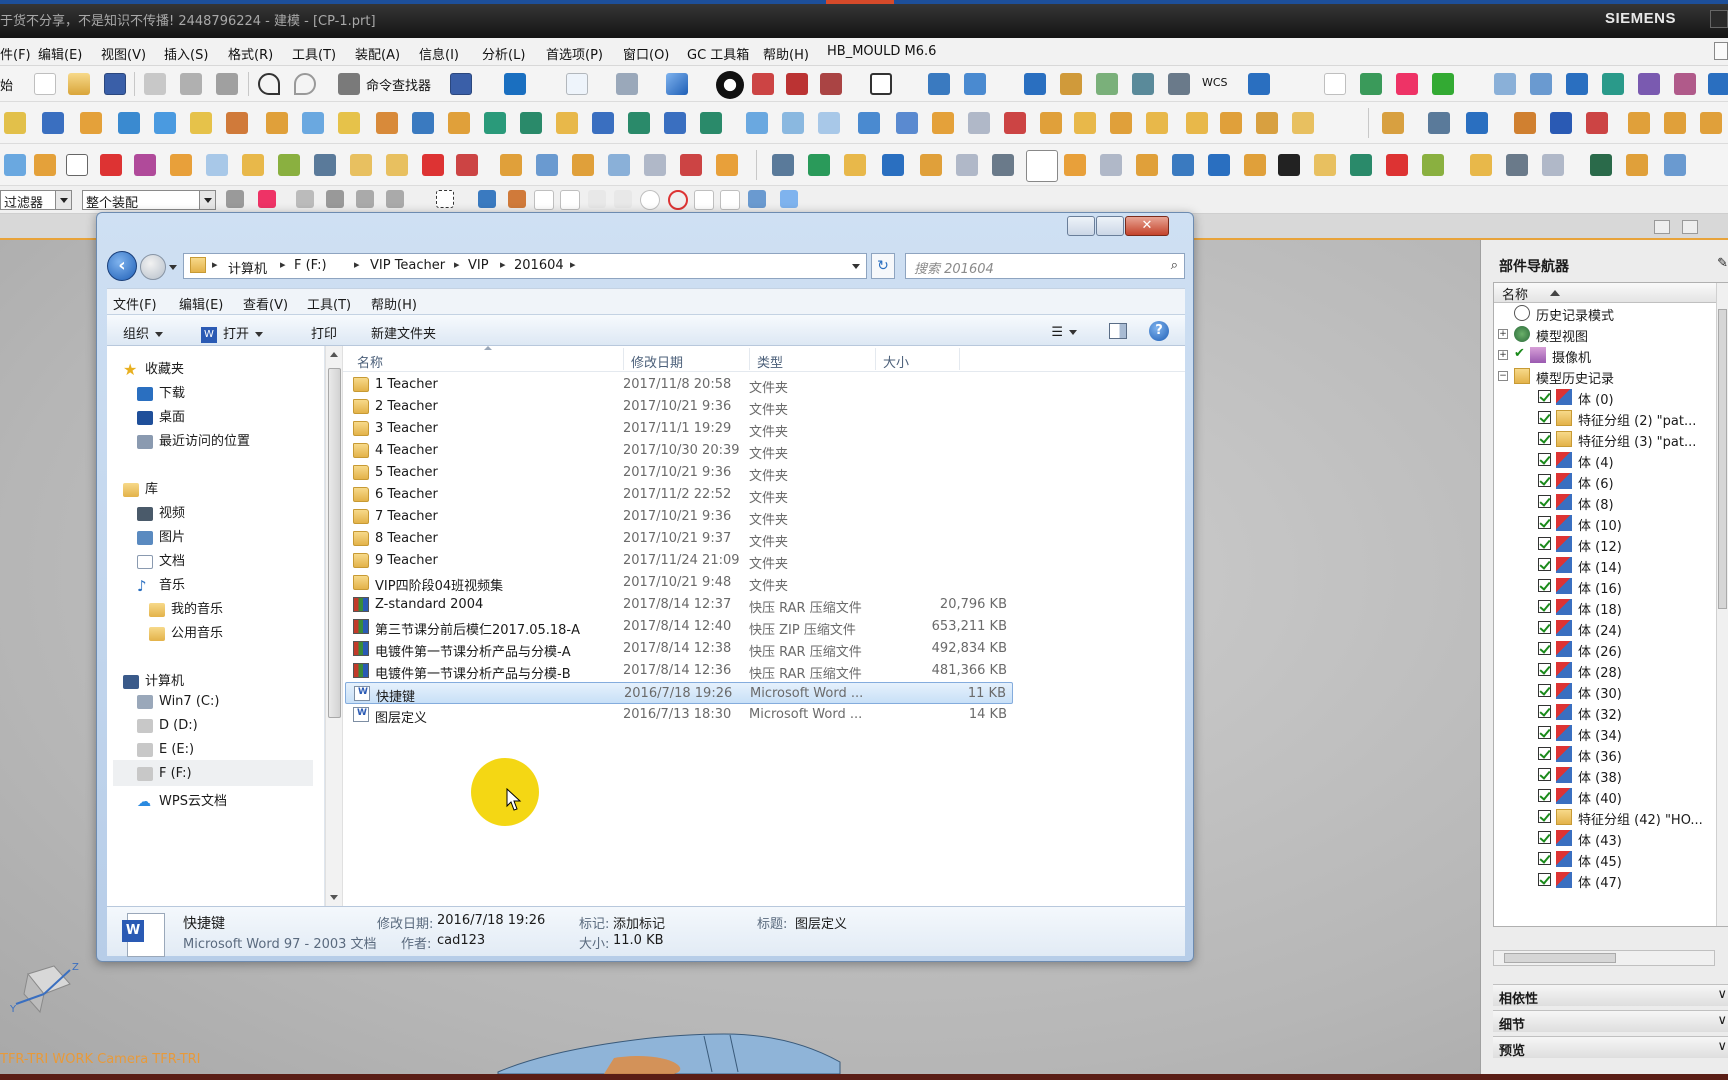 The height and width of the screenshot is (1080, 1728). What do you see at coordinates (503, 53) in the screenshot?
I see `menu-analysis: 分析(L)` at bounding box center [503, 53].